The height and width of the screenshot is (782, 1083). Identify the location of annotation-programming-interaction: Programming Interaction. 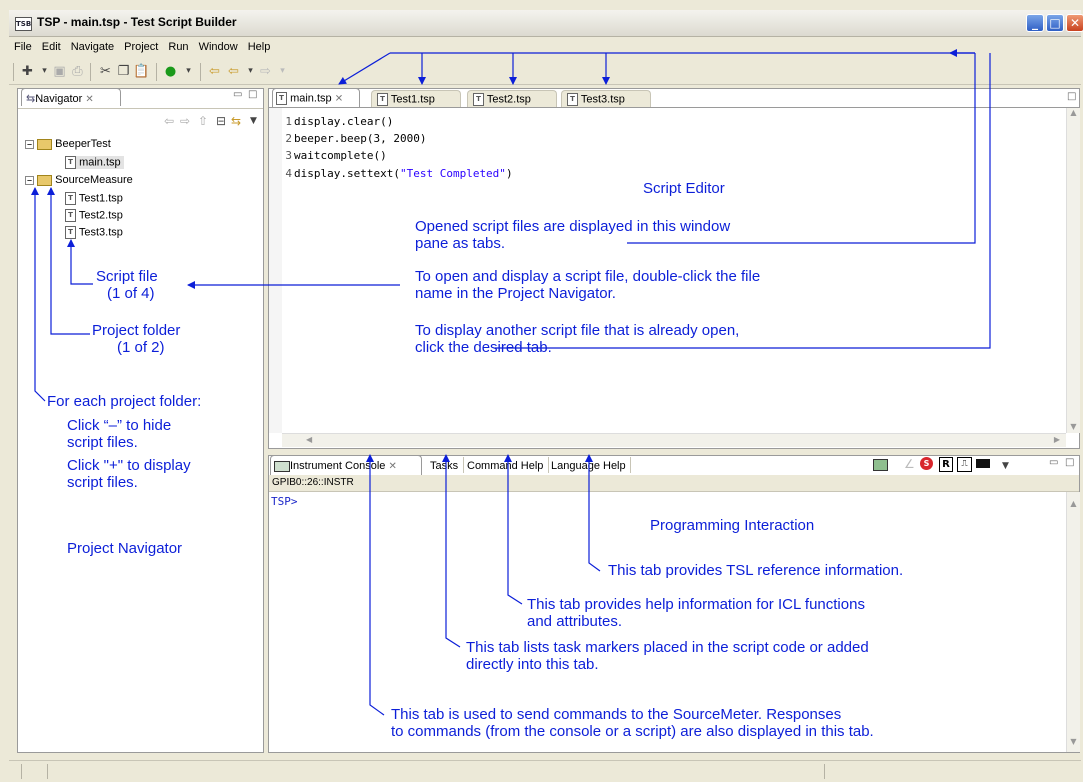
(732, 525).